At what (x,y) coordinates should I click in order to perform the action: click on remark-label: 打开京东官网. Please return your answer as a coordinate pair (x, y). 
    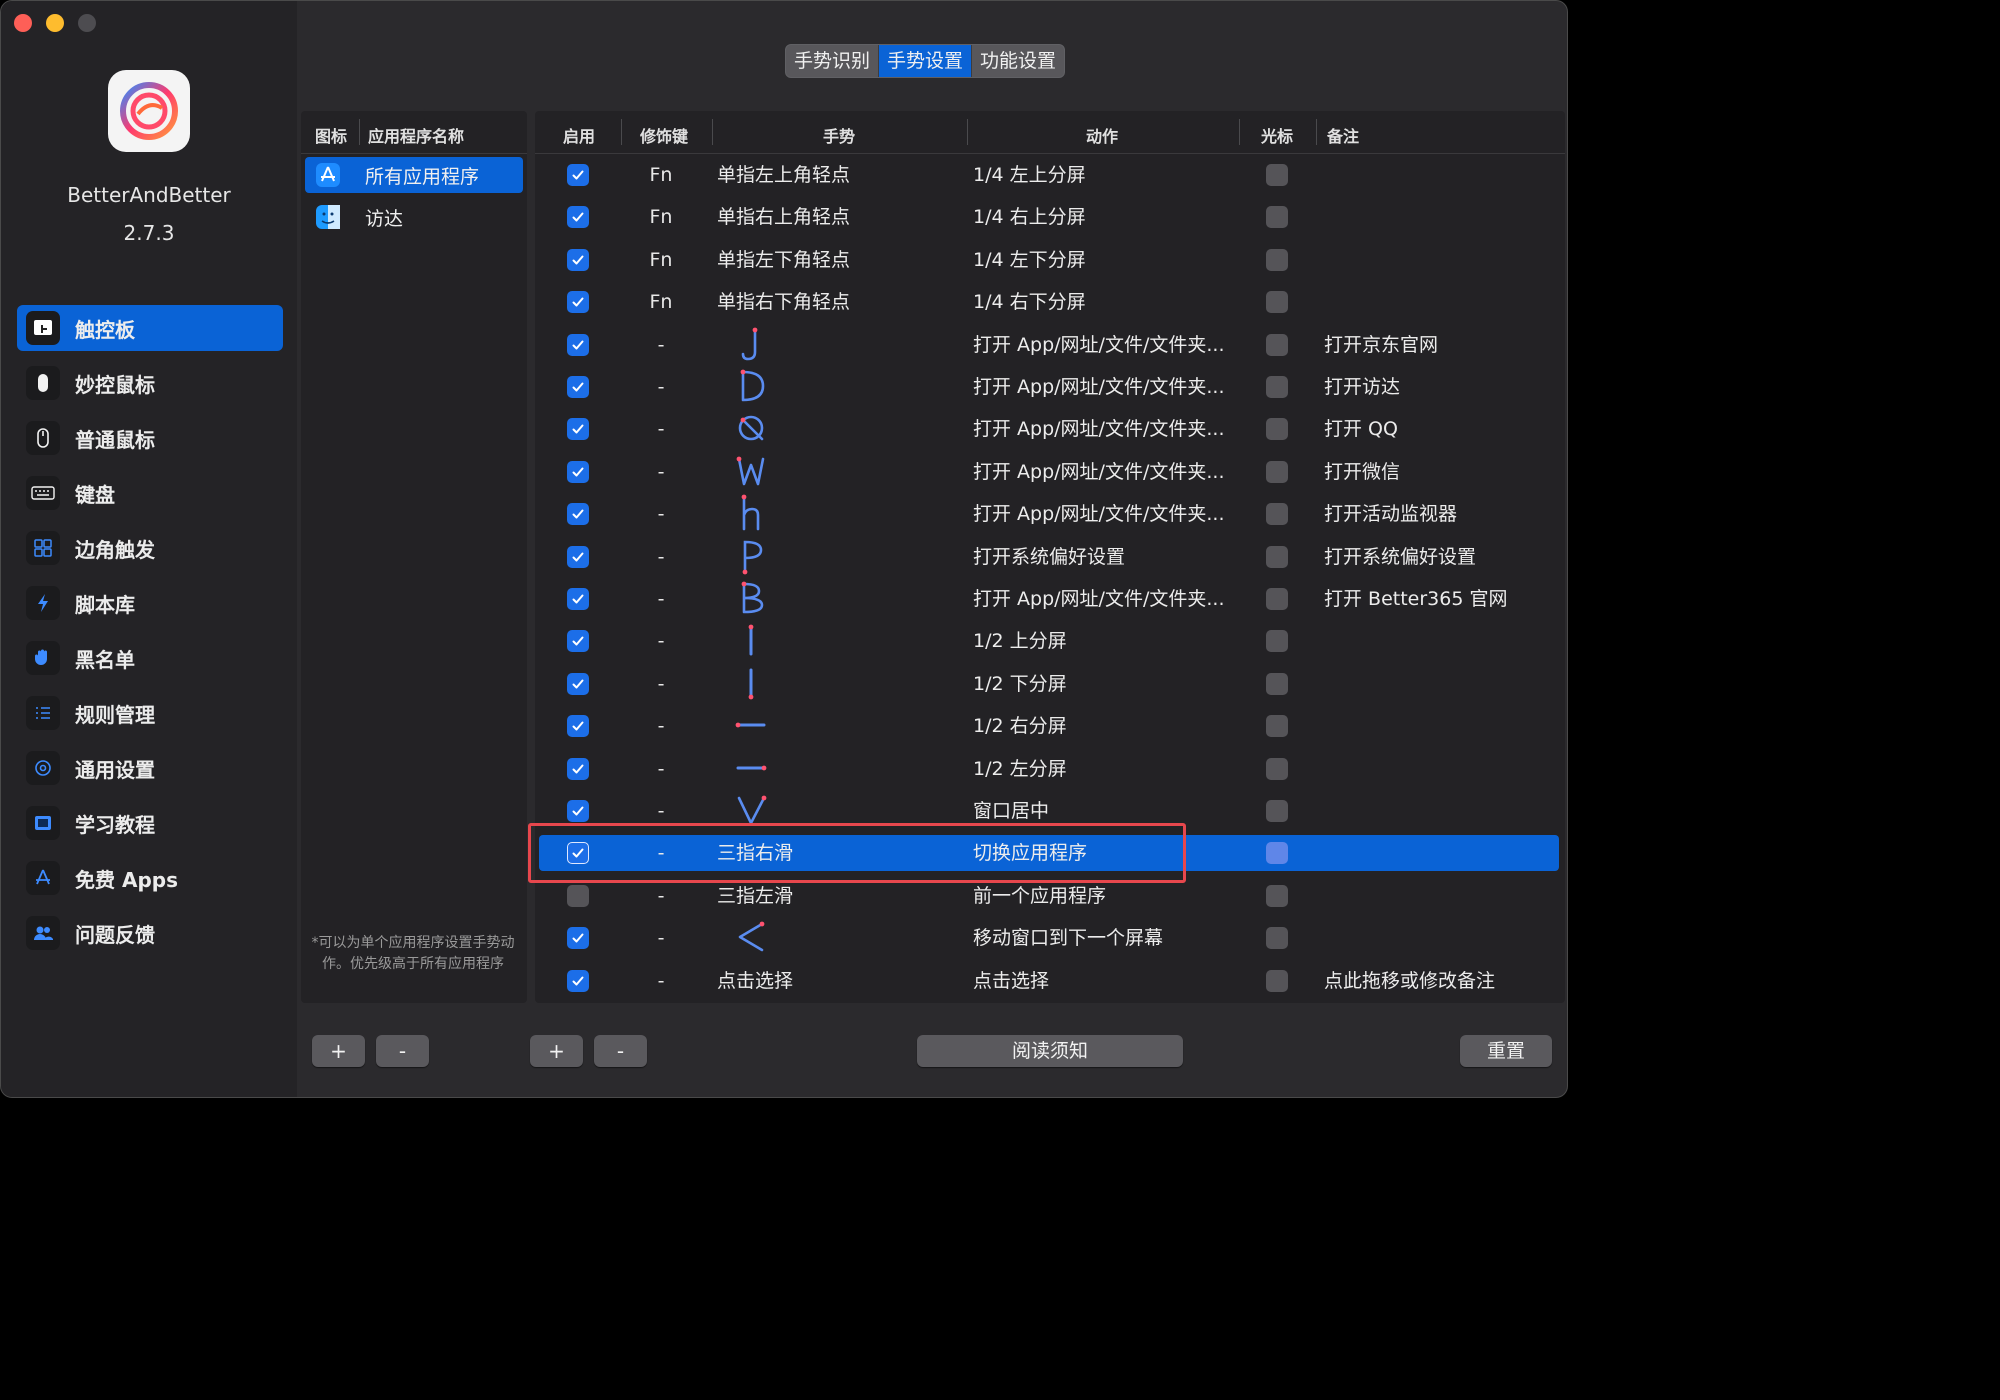
    Looking at the image, I should click on (1381, 345).